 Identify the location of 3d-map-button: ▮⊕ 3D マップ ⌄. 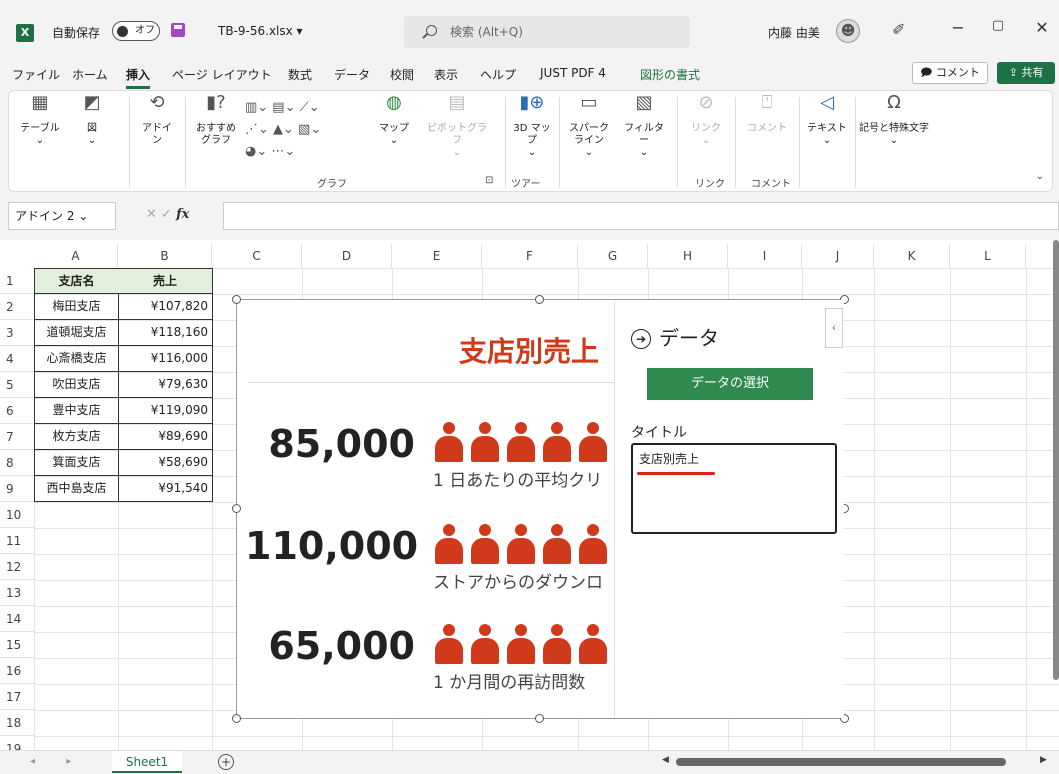
(532, 126).